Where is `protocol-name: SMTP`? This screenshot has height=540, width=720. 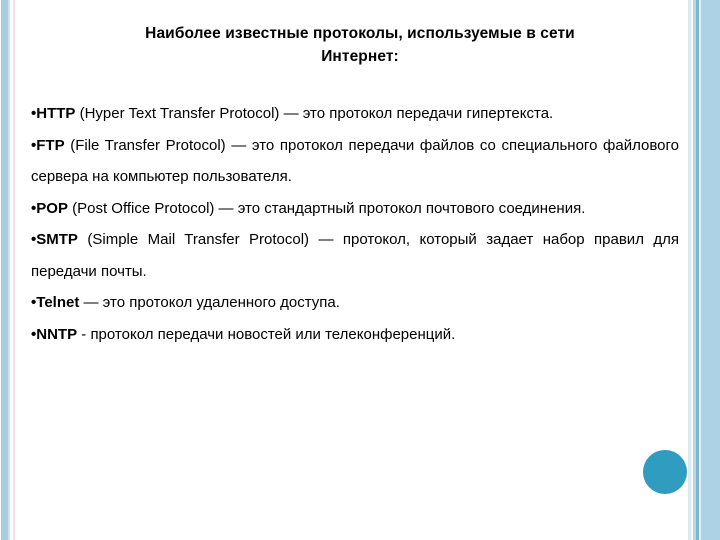 protocol-name: SMTP is located at coordinates (57, 239).